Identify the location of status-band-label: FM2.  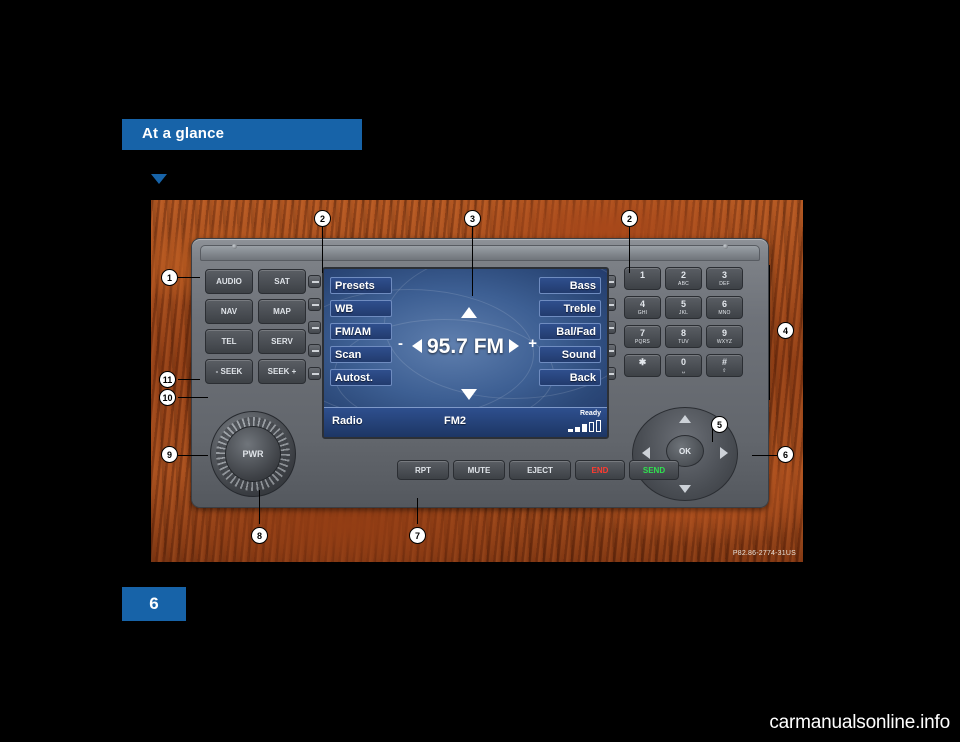
(455, 421).